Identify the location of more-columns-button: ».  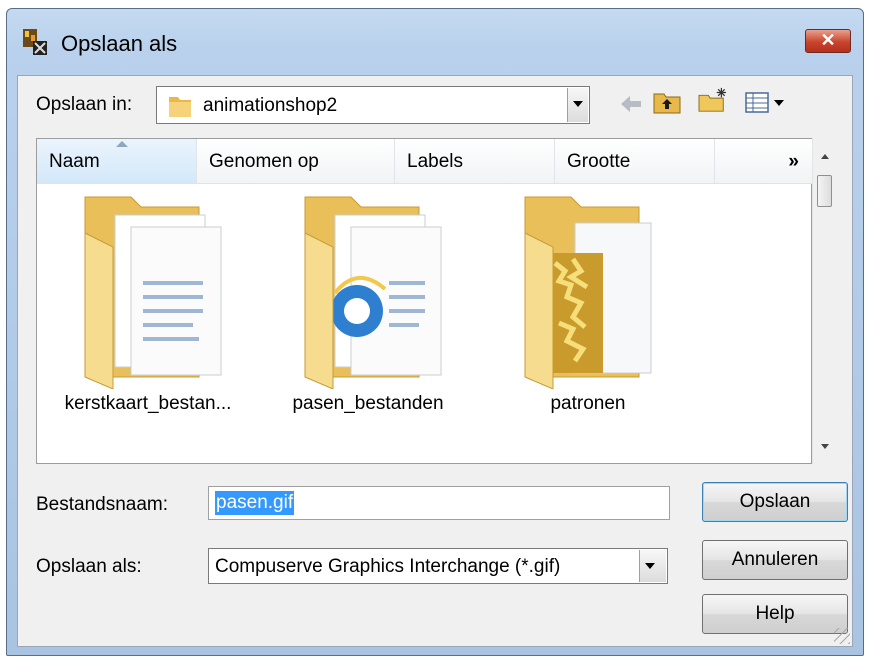
(764, 161).